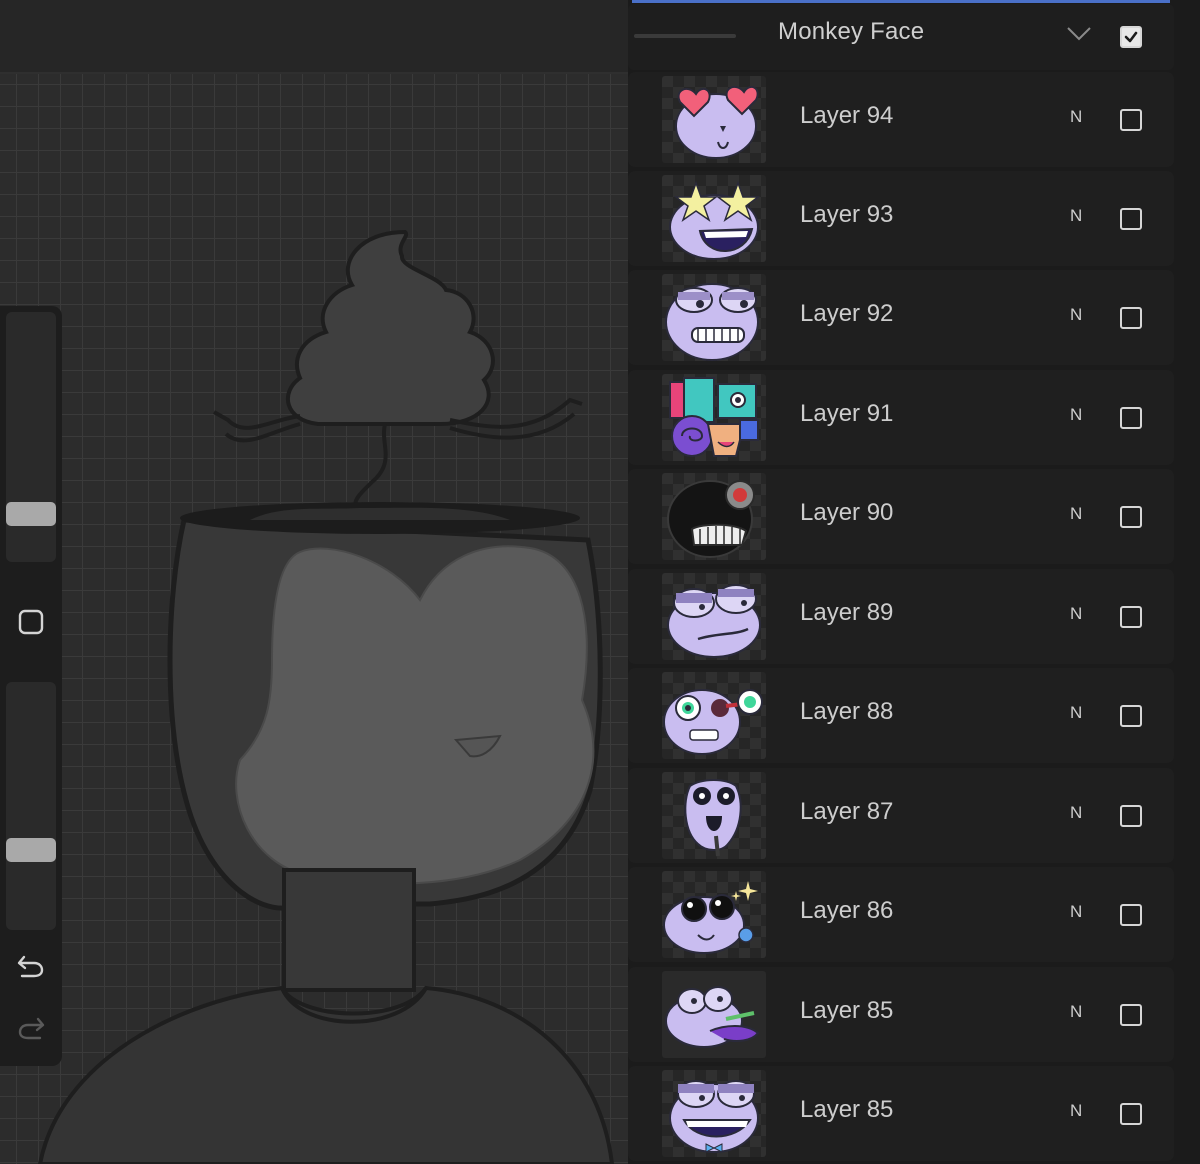  Describe the element at coordinates (847, 811) in the screenshot. I see `layer-name: Layer 87` at that location.